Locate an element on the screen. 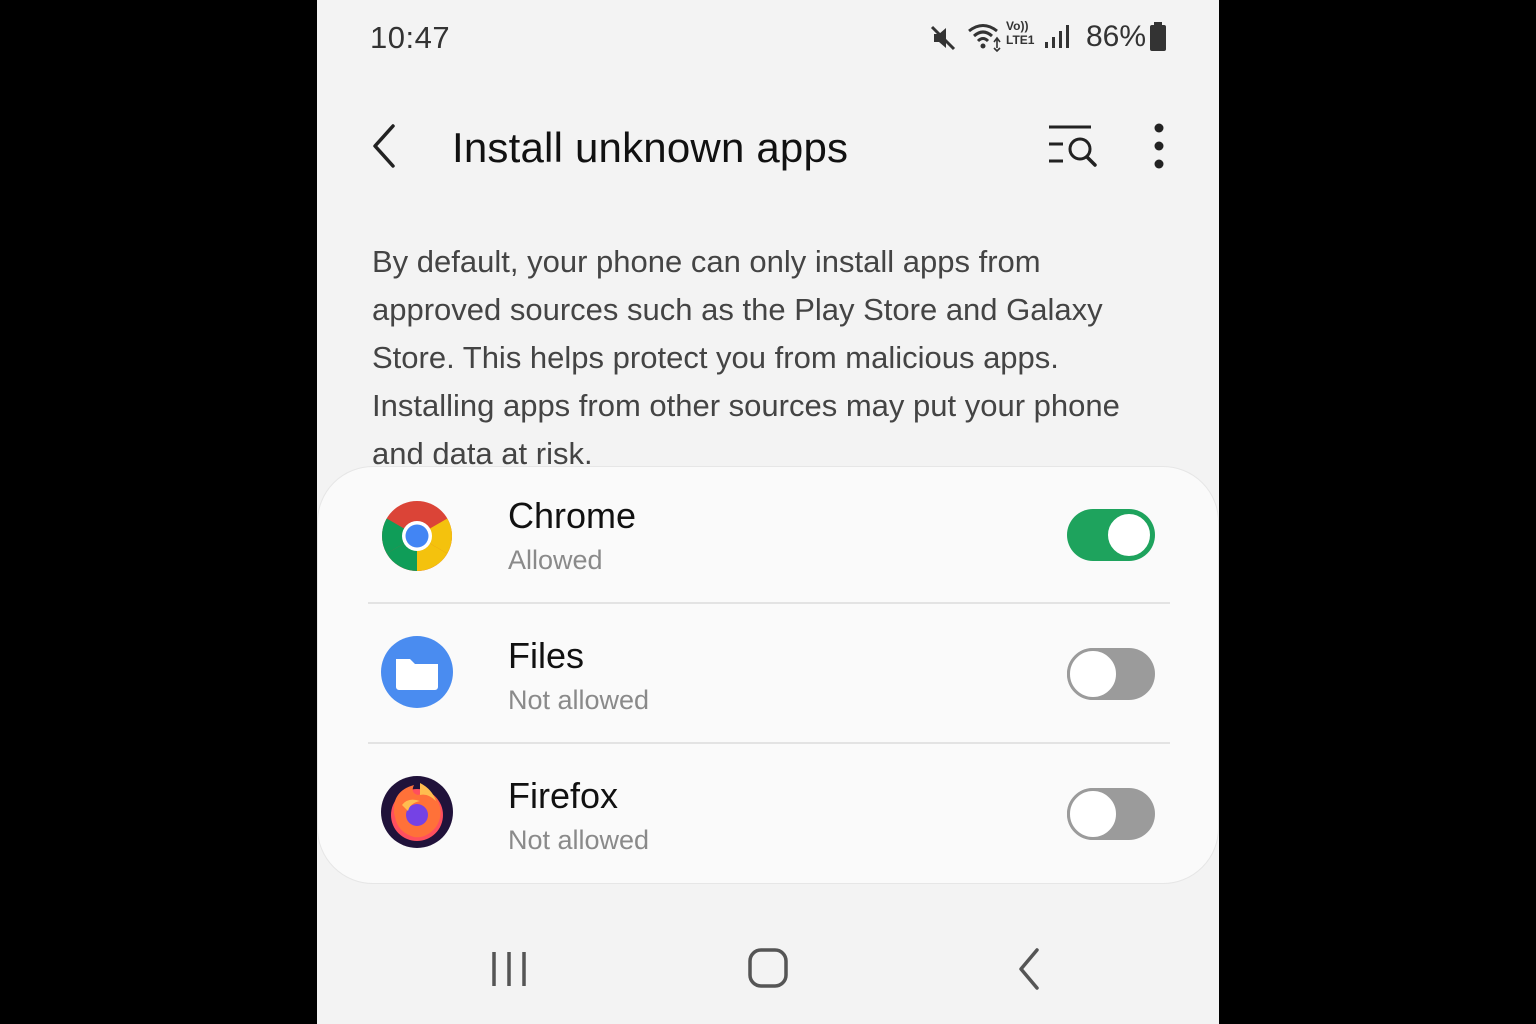 The image size is (1536, 1024). back-button is located at coordinates (387, 148).